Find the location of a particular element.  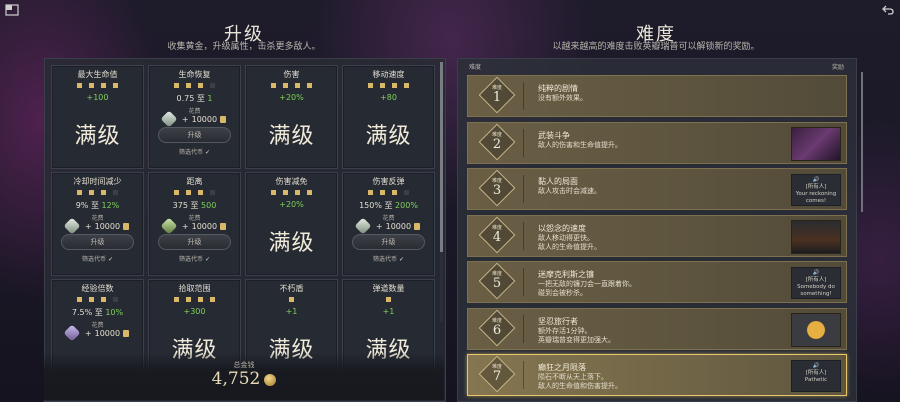

description-line: 敌人攻击时会减速。 is located at coordinates (569, 191).